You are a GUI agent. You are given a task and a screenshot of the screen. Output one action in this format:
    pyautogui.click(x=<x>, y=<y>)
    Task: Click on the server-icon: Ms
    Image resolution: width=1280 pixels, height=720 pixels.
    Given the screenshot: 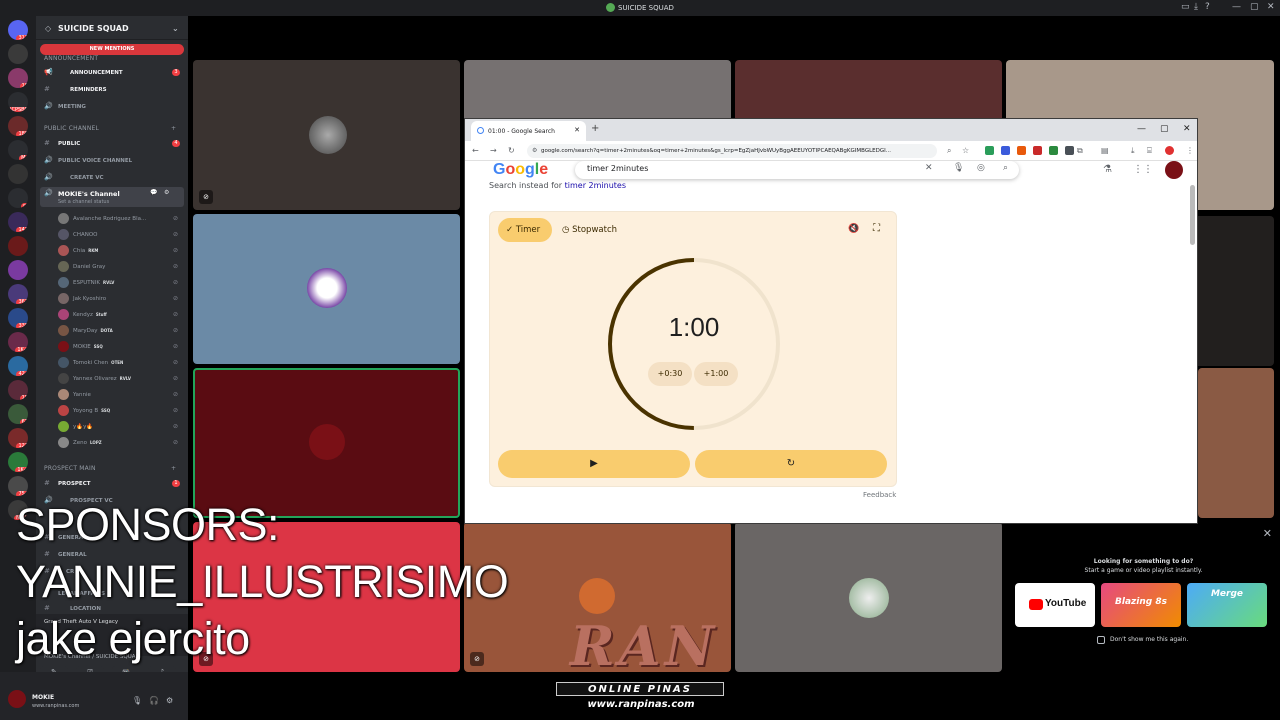 What is the action you would take?
    pyautogui.click(x=18, y=150)
    